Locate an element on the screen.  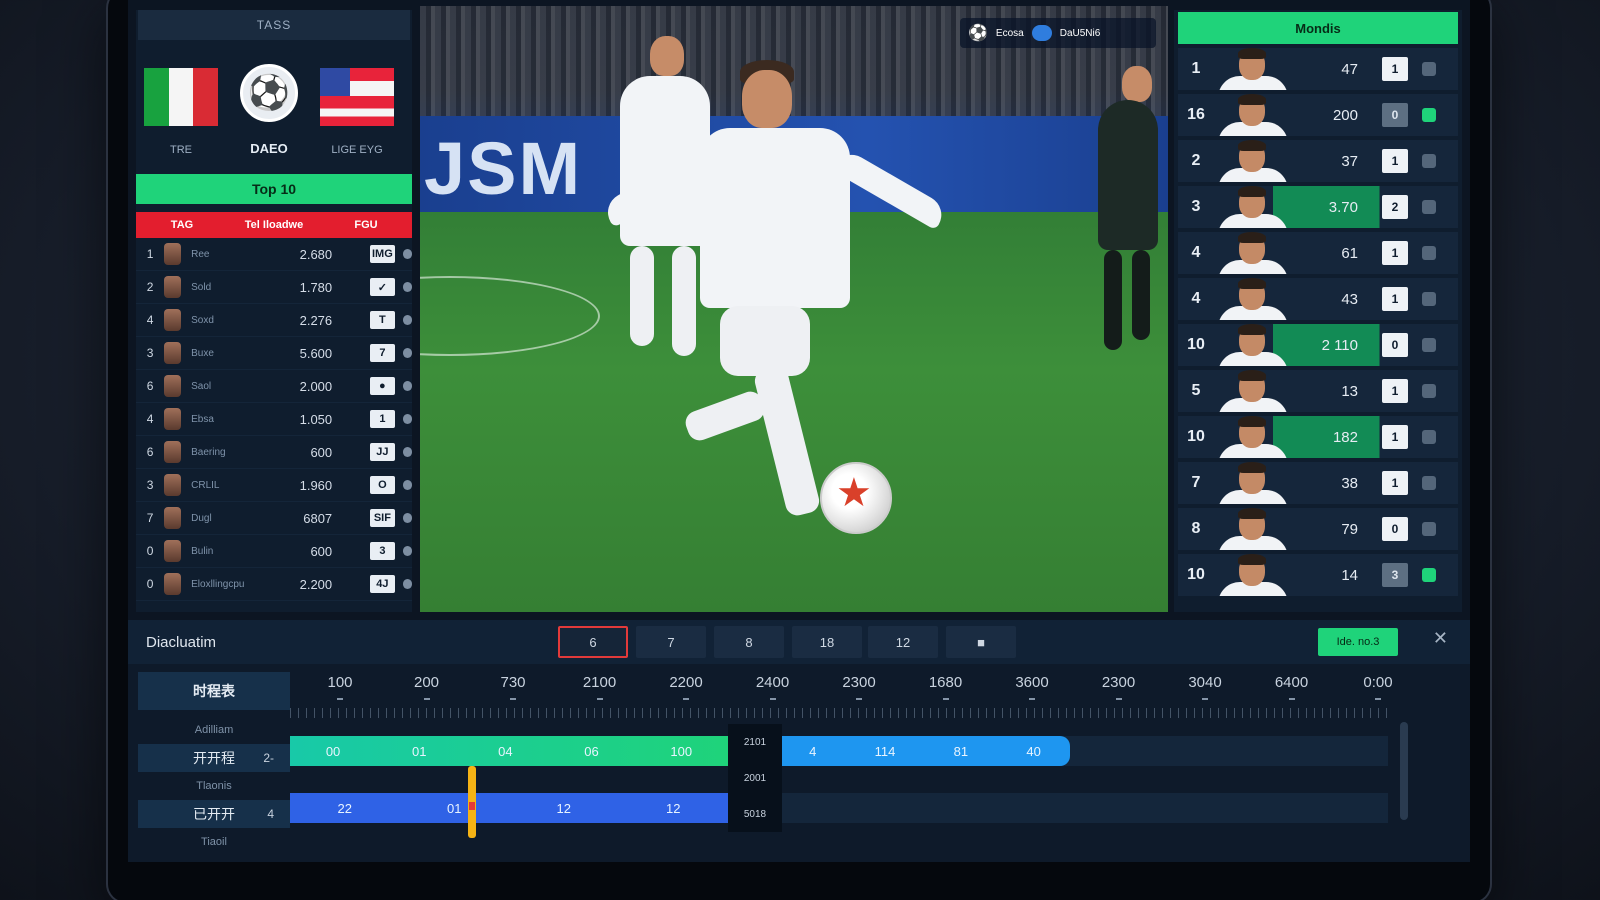
row-name: Bulin is located at coordinates (202, 551).